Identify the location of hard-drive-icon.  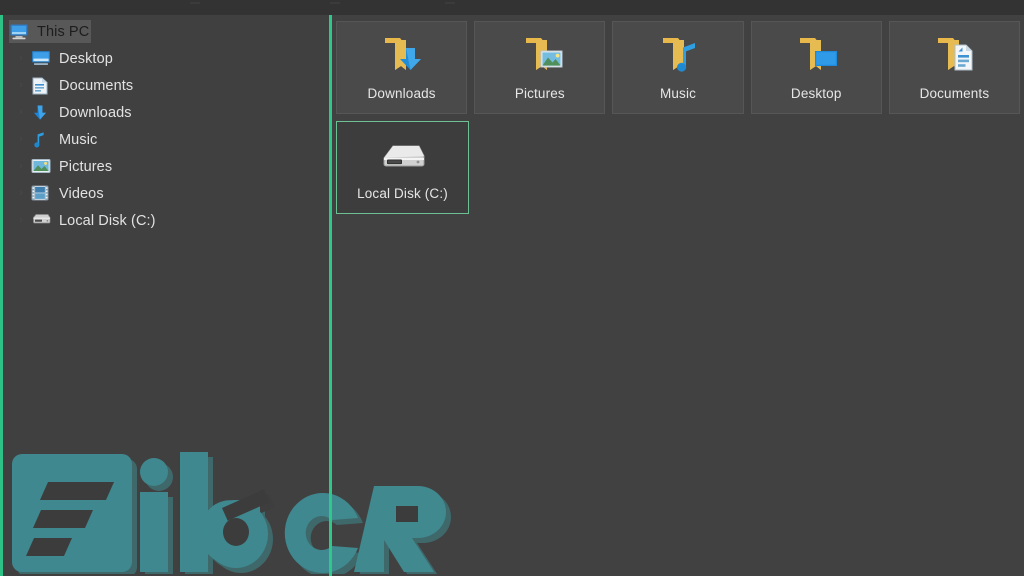
(42, 221).